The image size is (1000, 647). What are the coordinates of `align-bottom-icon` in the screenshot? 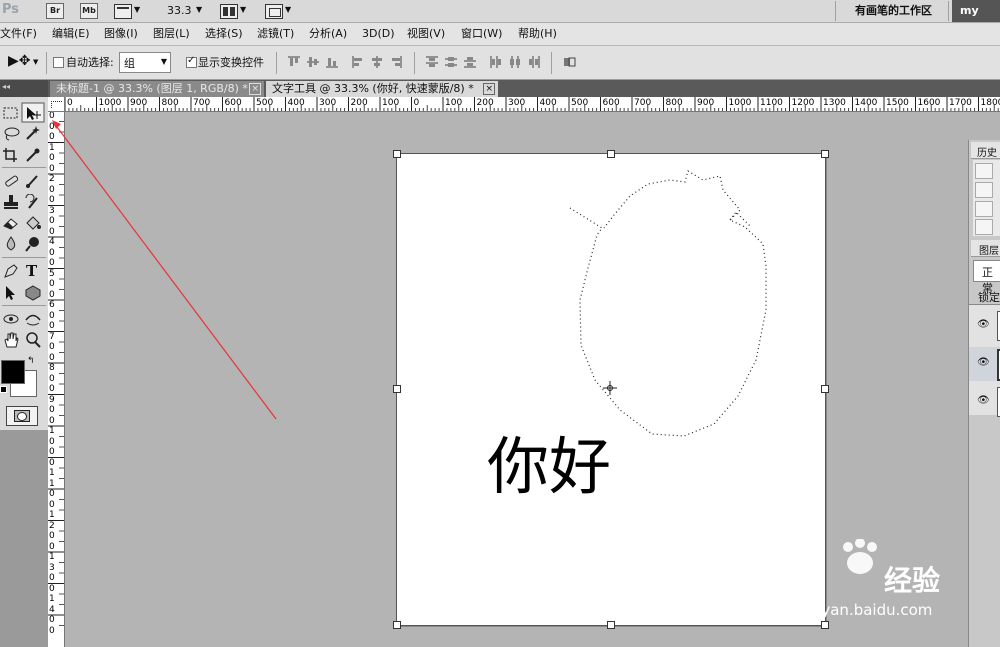 It's located at (332, 62).